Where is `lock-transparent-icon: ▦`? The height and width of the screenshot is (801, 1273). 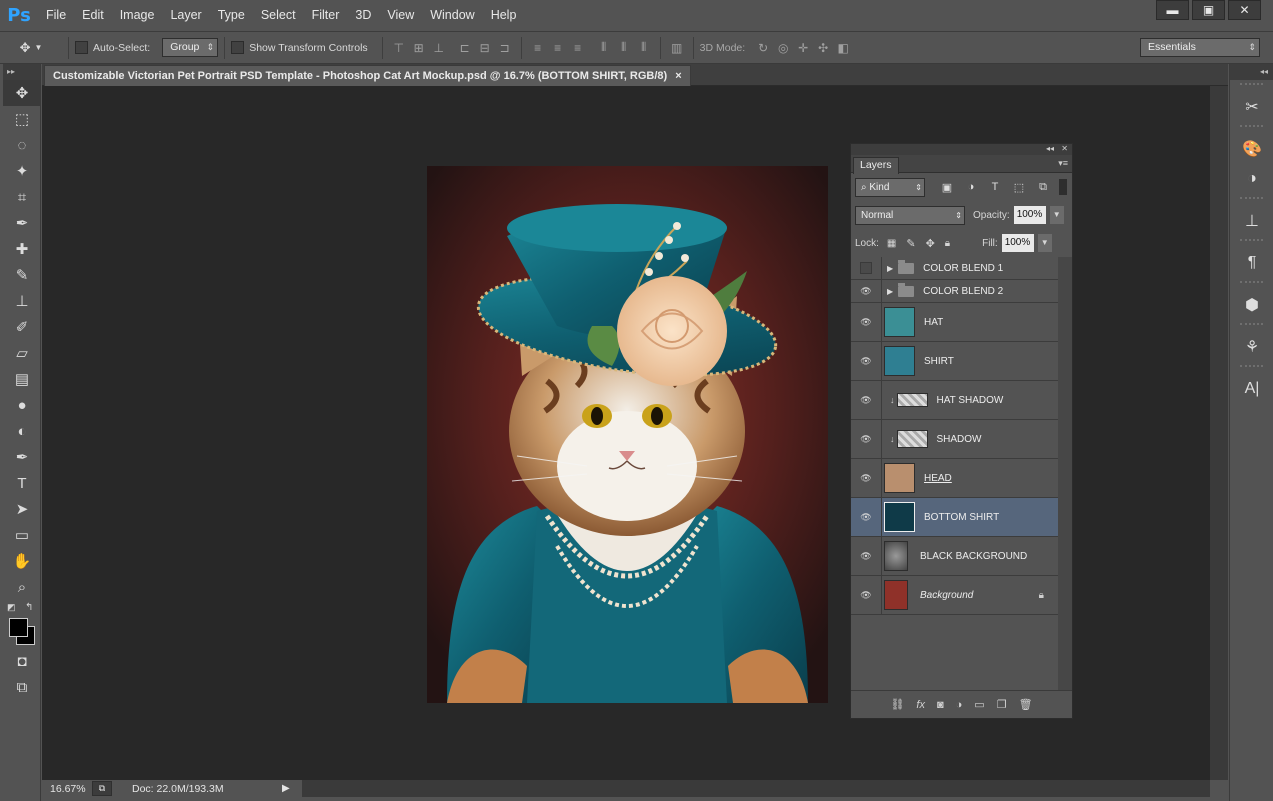 lock-transparent-icon: ▦ is located at coordinates (891, 243).